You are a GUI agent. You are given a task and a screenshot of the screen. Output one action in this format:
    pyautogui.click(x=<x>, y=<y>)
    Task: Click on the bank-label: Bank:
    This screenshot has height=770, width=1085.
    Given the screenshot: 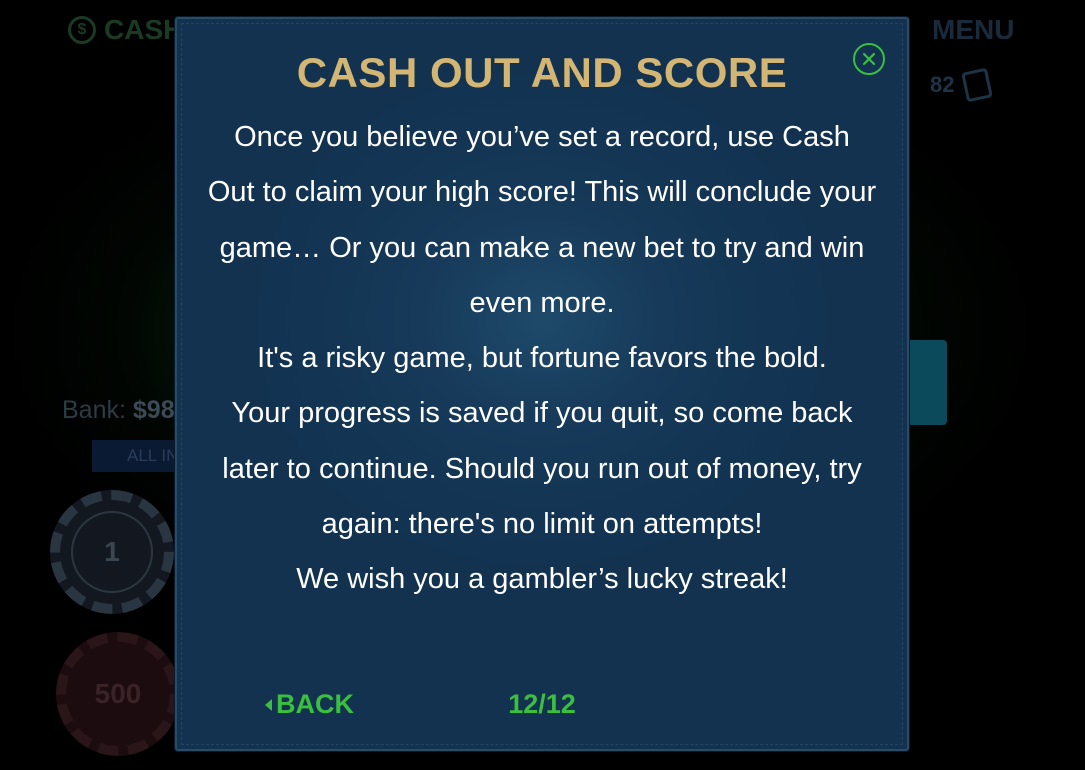 What is the action you would take?
    pyautogui.click(x=94, y=410)
    